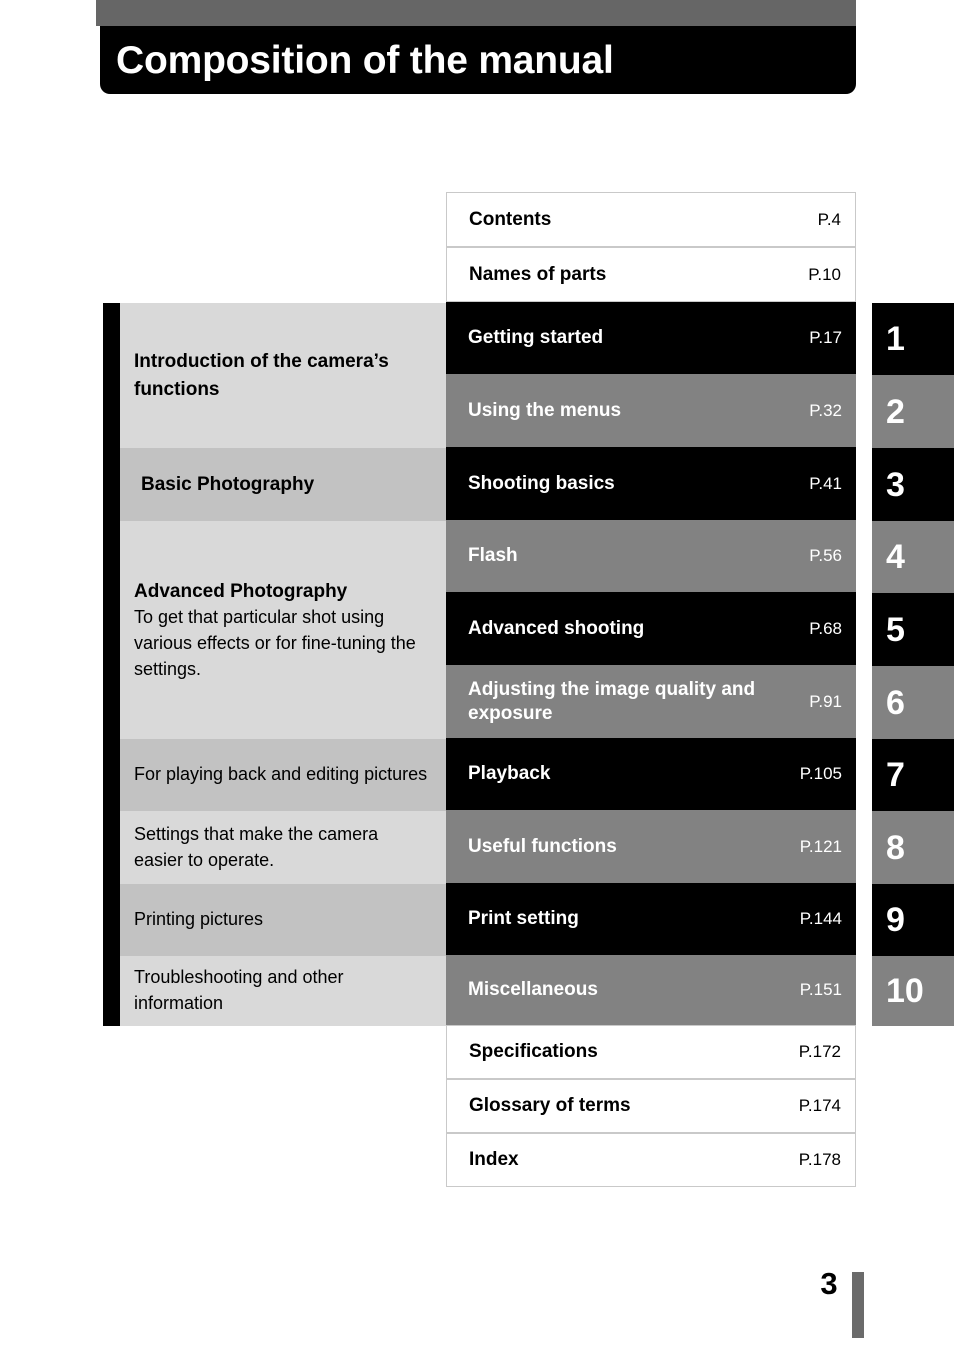 The height and width of the screenshot is (1350, 954). I want to click on chapter-page-reference: P.121, so click(820, 846).